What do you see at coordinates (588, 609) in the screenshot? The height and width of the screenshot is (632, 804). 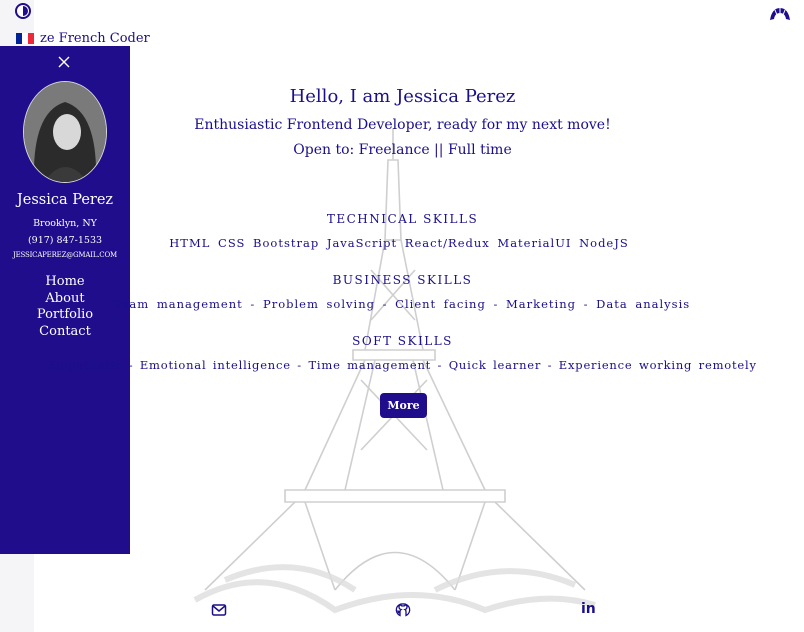 I see `linkedin-icon: in` at bounding box center [588, 609].